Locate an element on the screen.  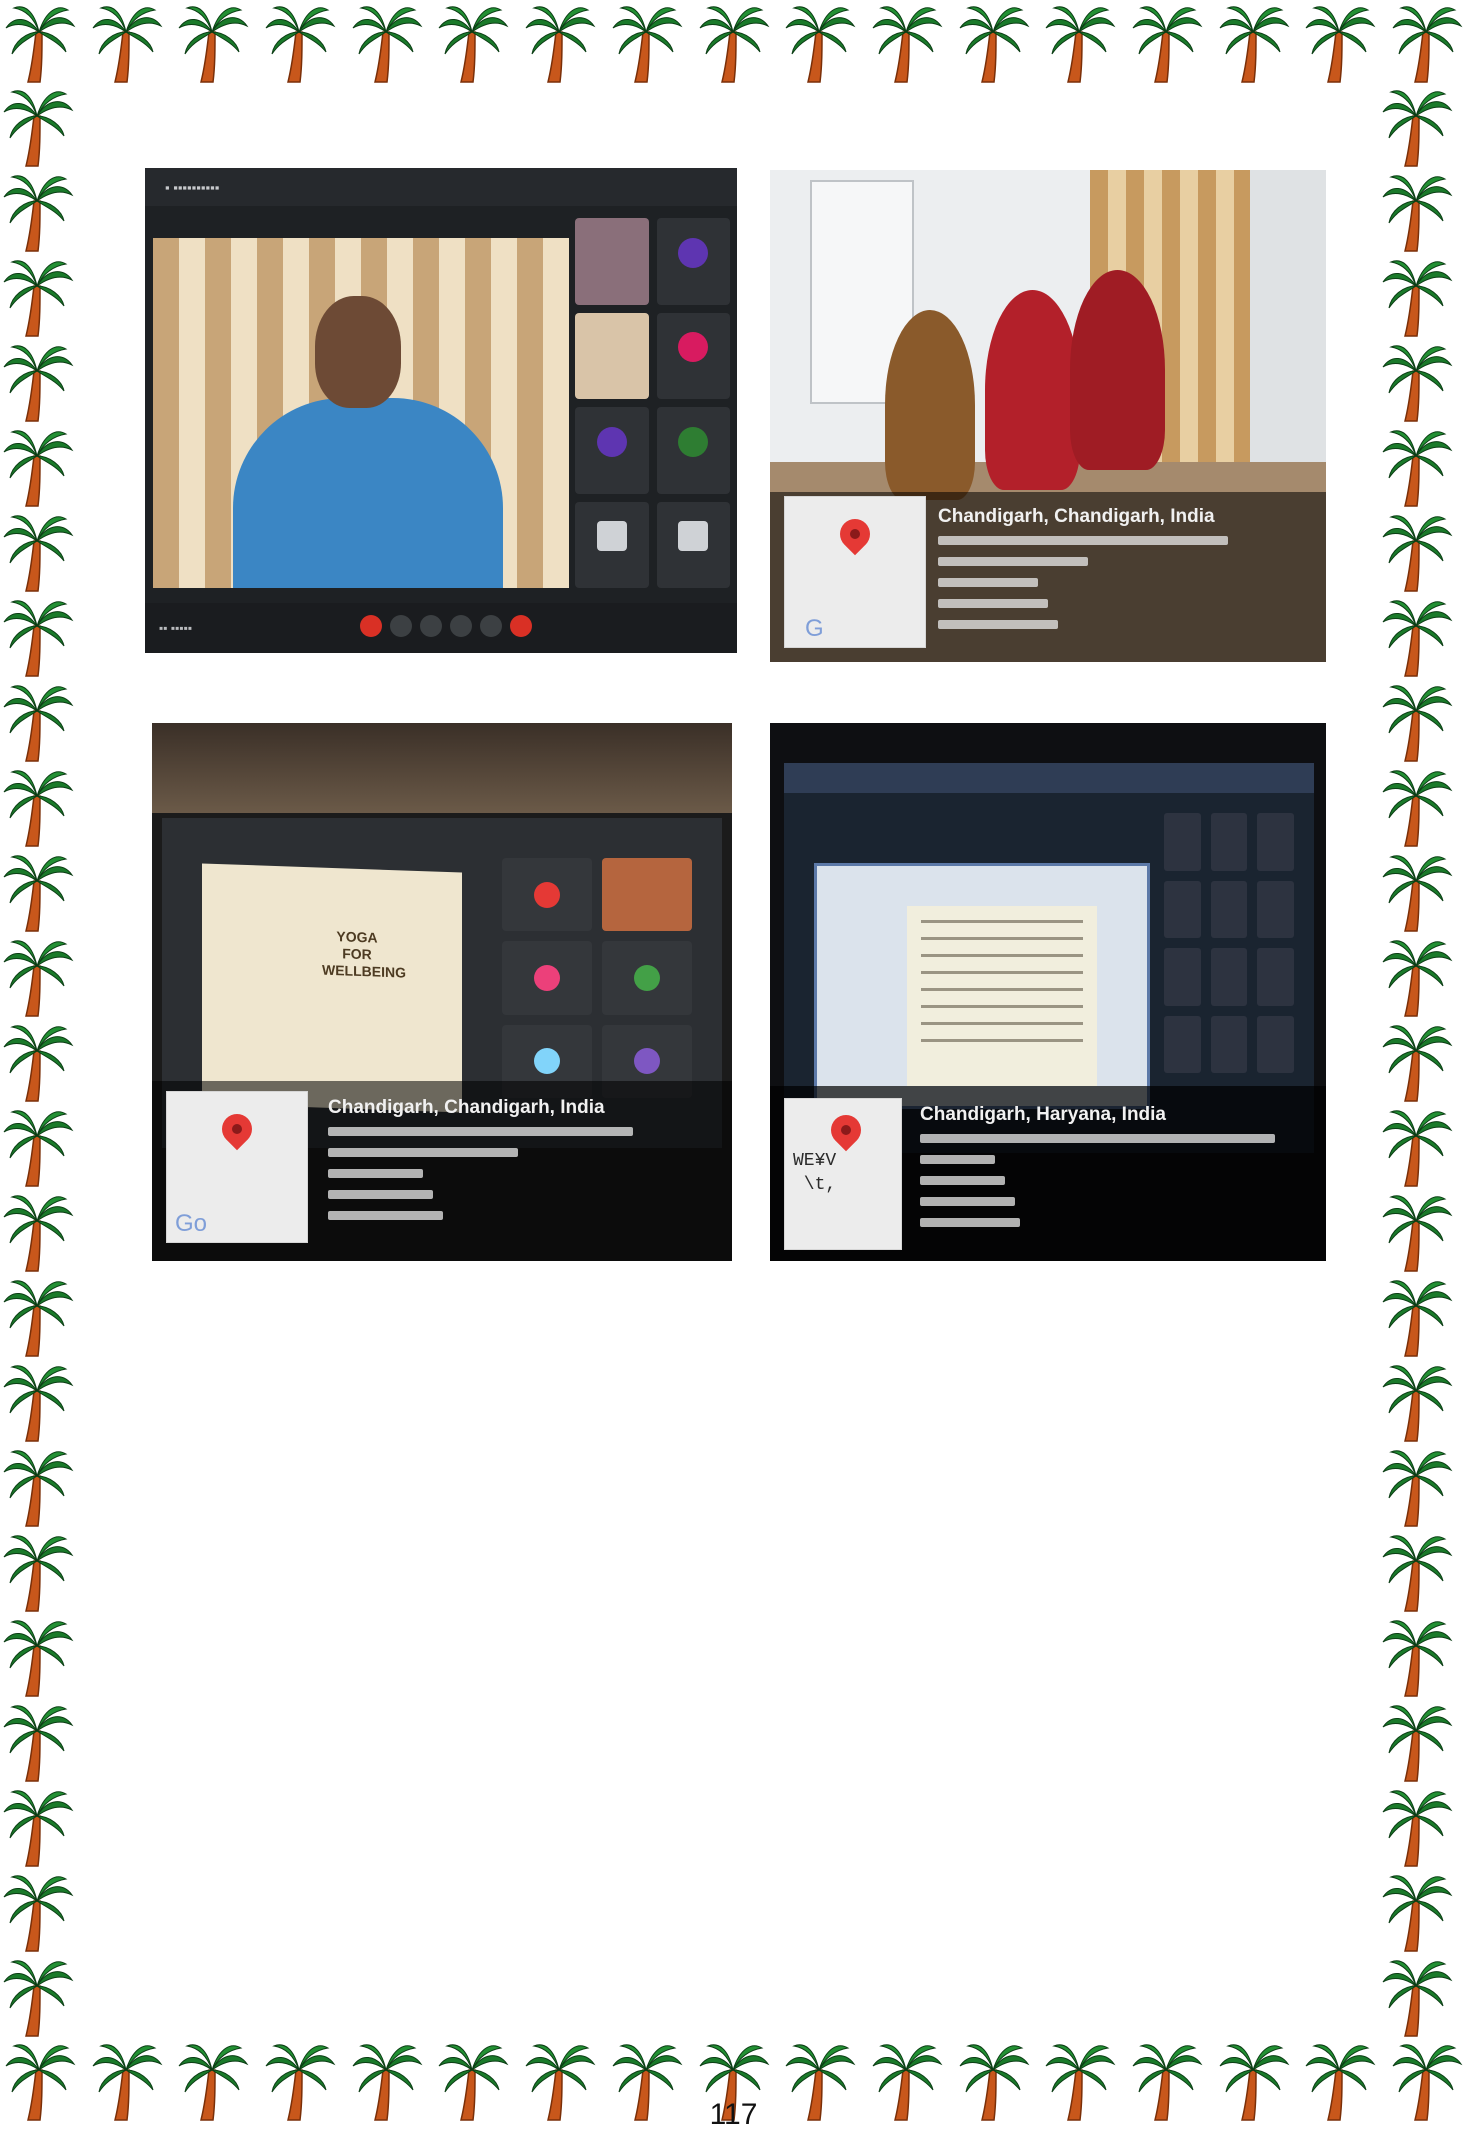
desktop-presentation-photo: WE¥V \t, Chandigarh, Haryana, India is located at coordinates (1048, 992).